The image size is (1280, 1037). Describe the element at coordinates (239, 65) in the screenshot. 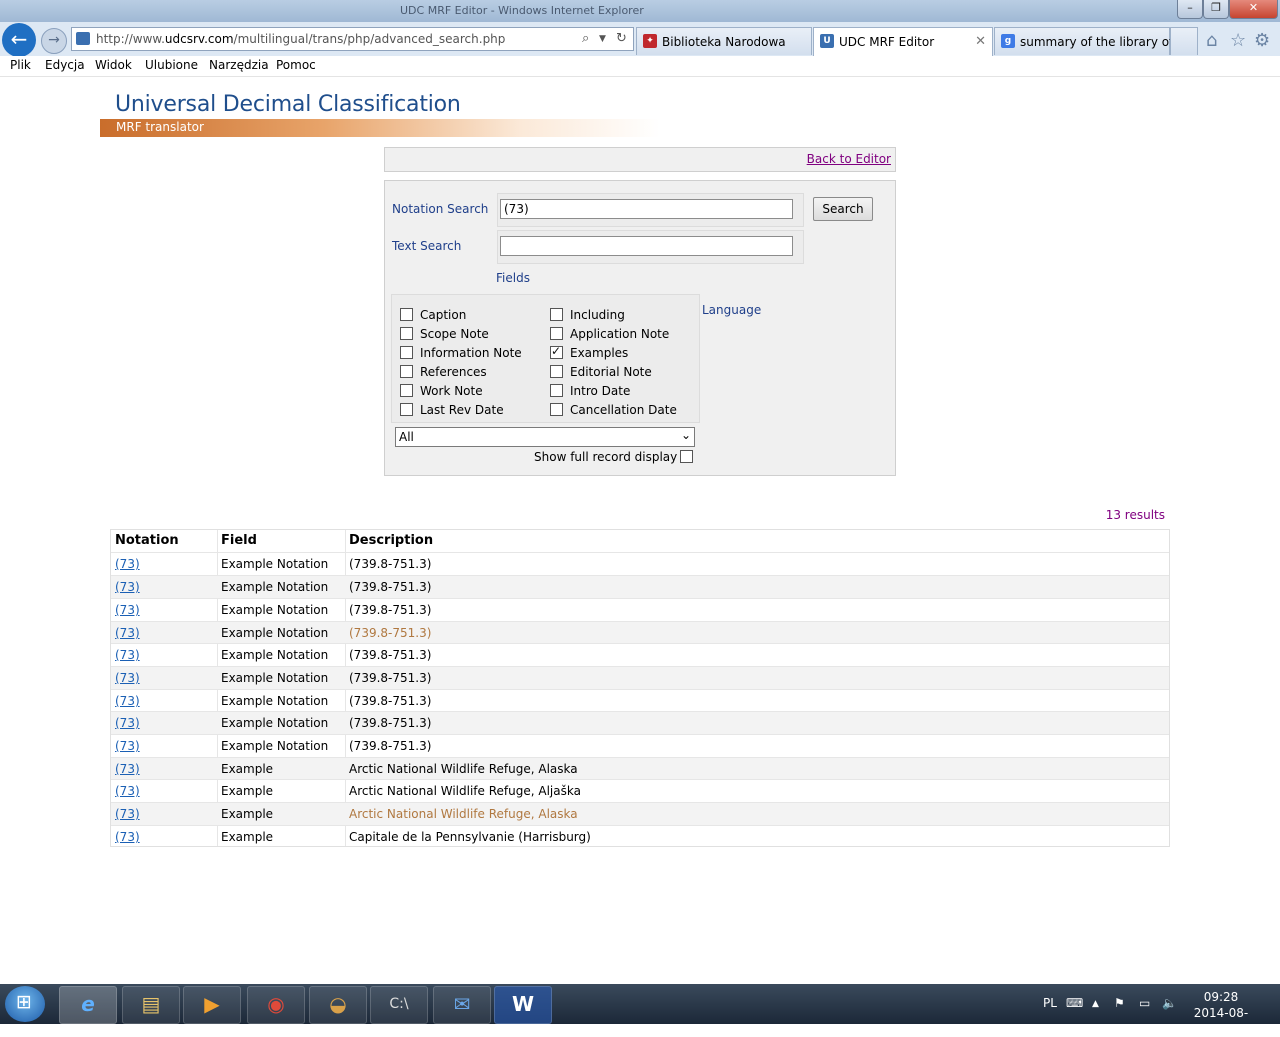

I see `menu-narzedzia: Narzędzia` at that location.